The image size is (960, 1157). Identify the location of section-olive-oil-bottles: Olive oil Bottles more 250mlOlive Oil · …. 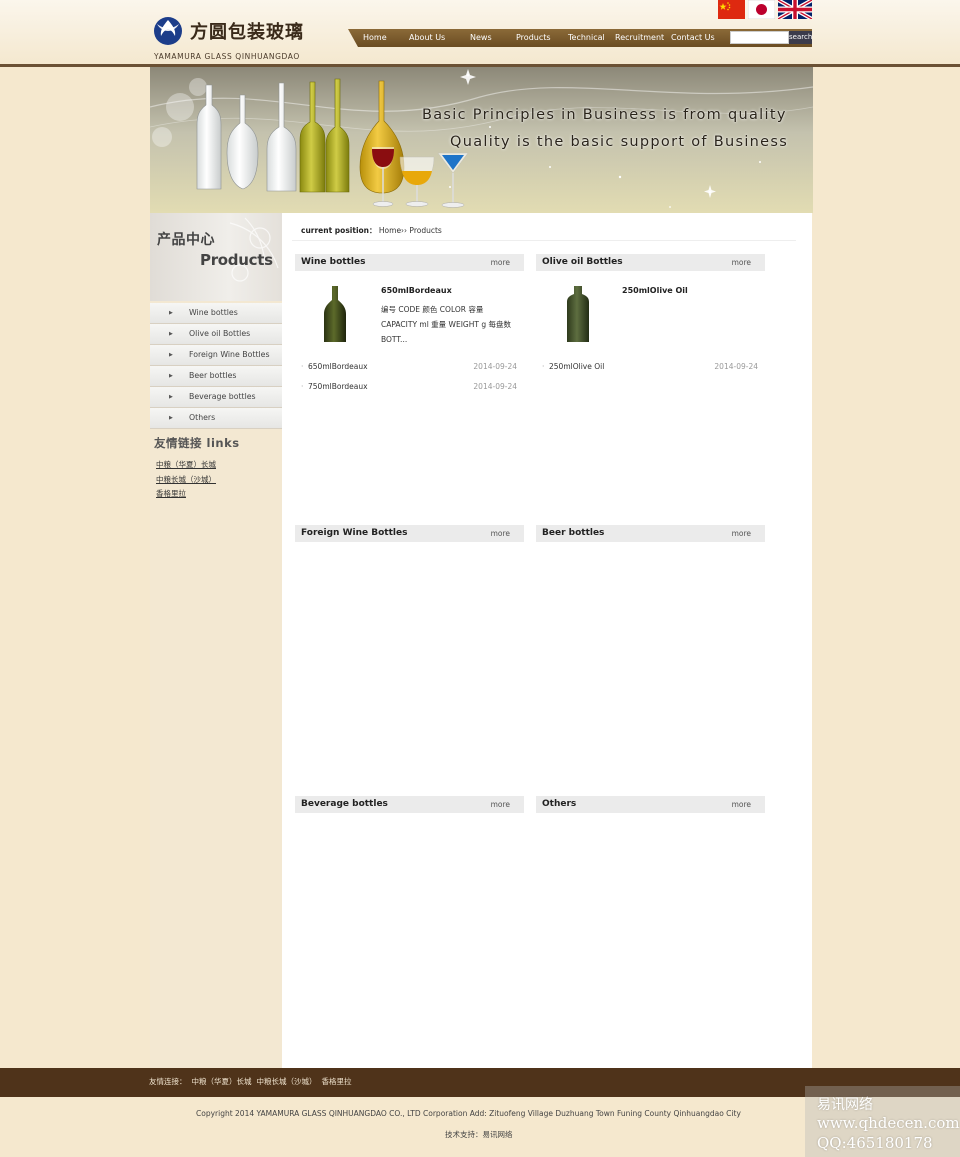
(650, 329).